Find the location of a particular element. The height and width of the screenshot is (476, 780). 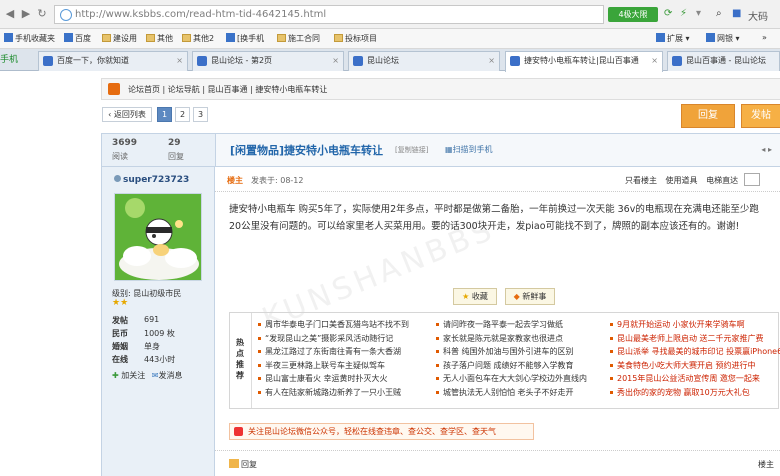

reply-button: 回复 is located at coordinates (708, 116).